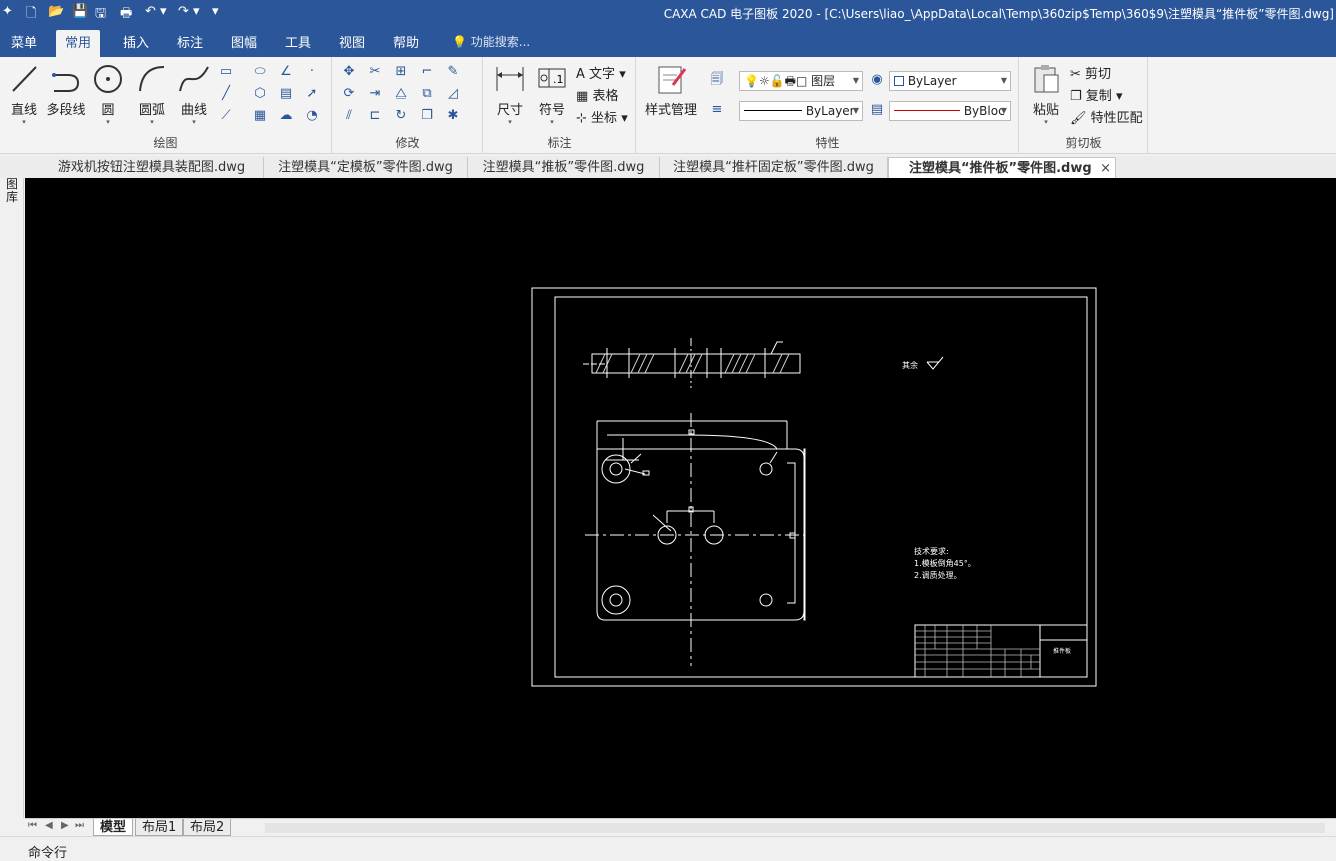 This screenshot has height=861, width=1336. What do you see at coordinates (260, 72) in the screenshot?
I see `ellipse-icon: ⬭` at bounding box center [260, 72].